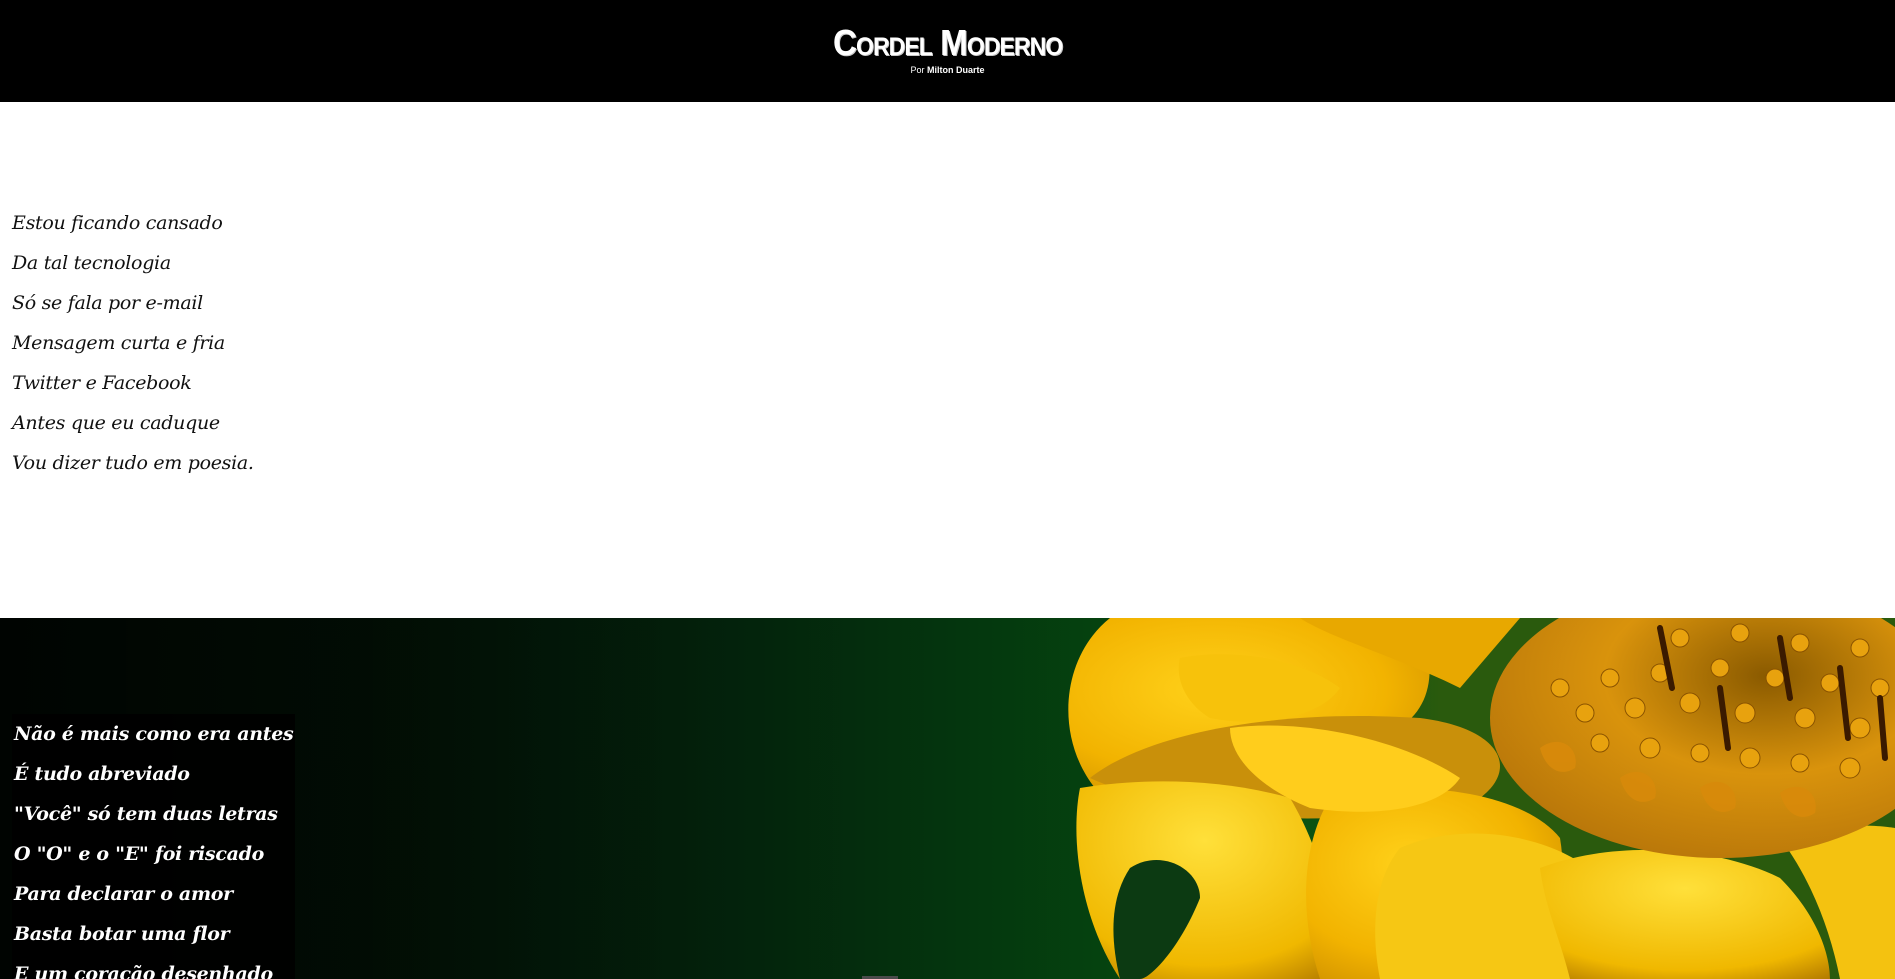  What do you see at coordinates (894, 42) in the screenshot?
I see `title-word-rest-1: ordel` at bounding box center [894, 42].